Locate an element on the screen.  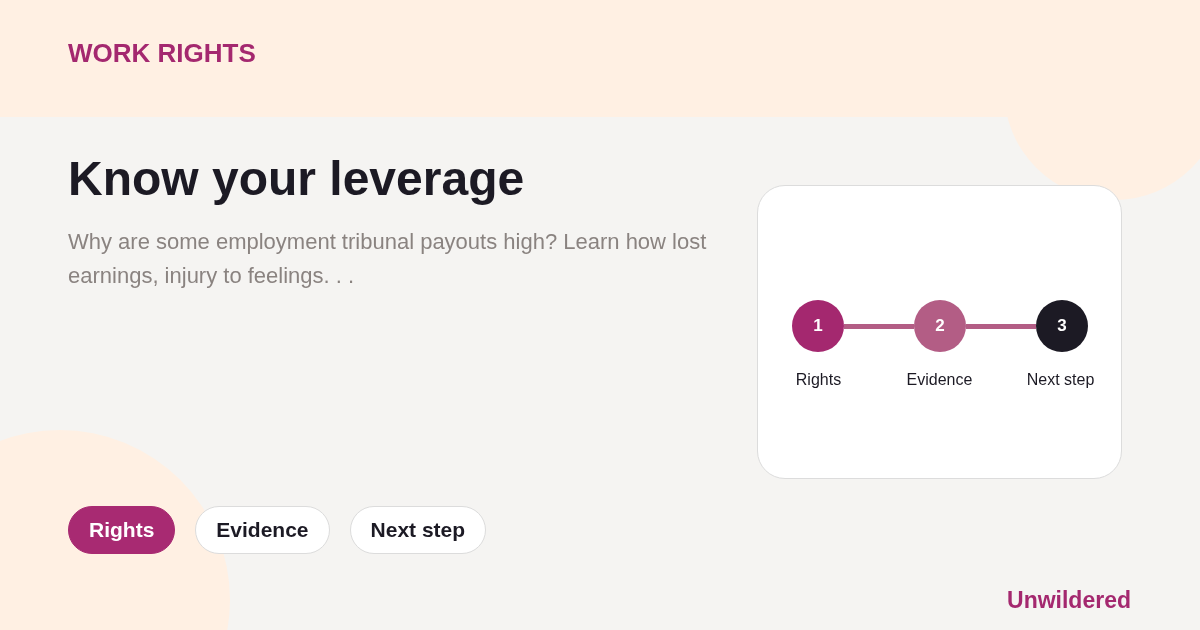
step-marker: 3 is located at coordinates (1062, 326).